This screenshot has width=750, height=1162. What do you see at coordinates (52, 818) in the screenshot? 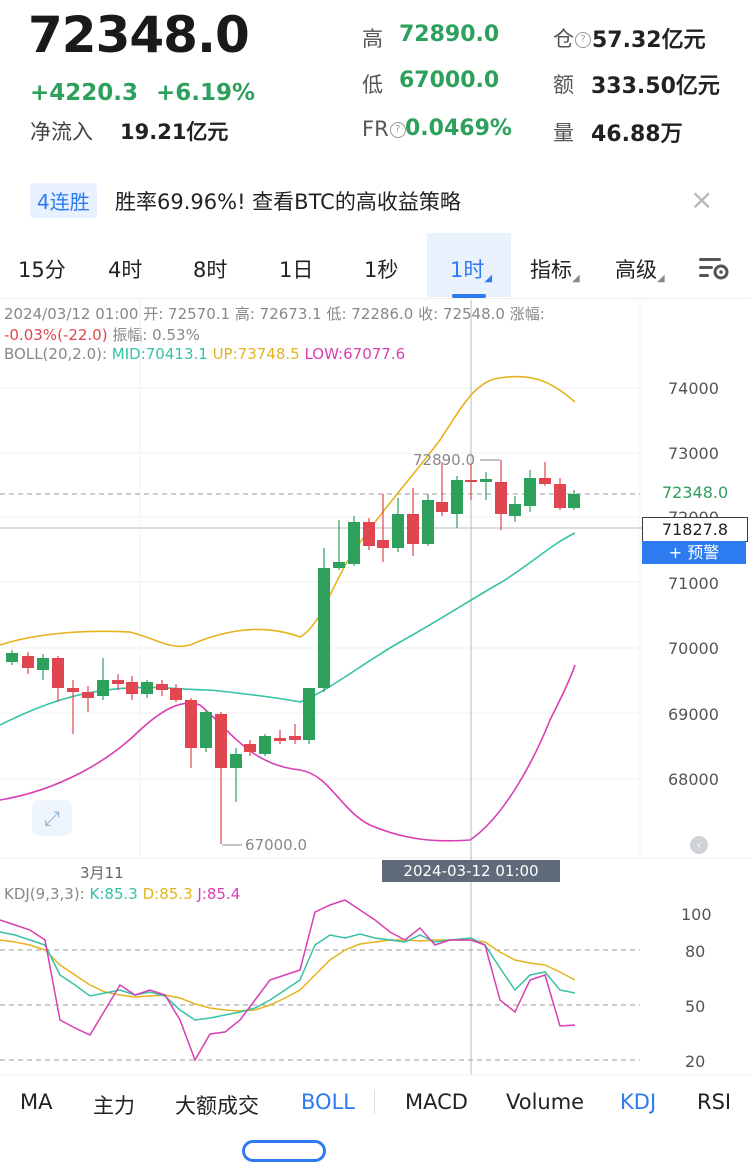
I see `expand-icon: ⤢` at bounding box center [52, 818].